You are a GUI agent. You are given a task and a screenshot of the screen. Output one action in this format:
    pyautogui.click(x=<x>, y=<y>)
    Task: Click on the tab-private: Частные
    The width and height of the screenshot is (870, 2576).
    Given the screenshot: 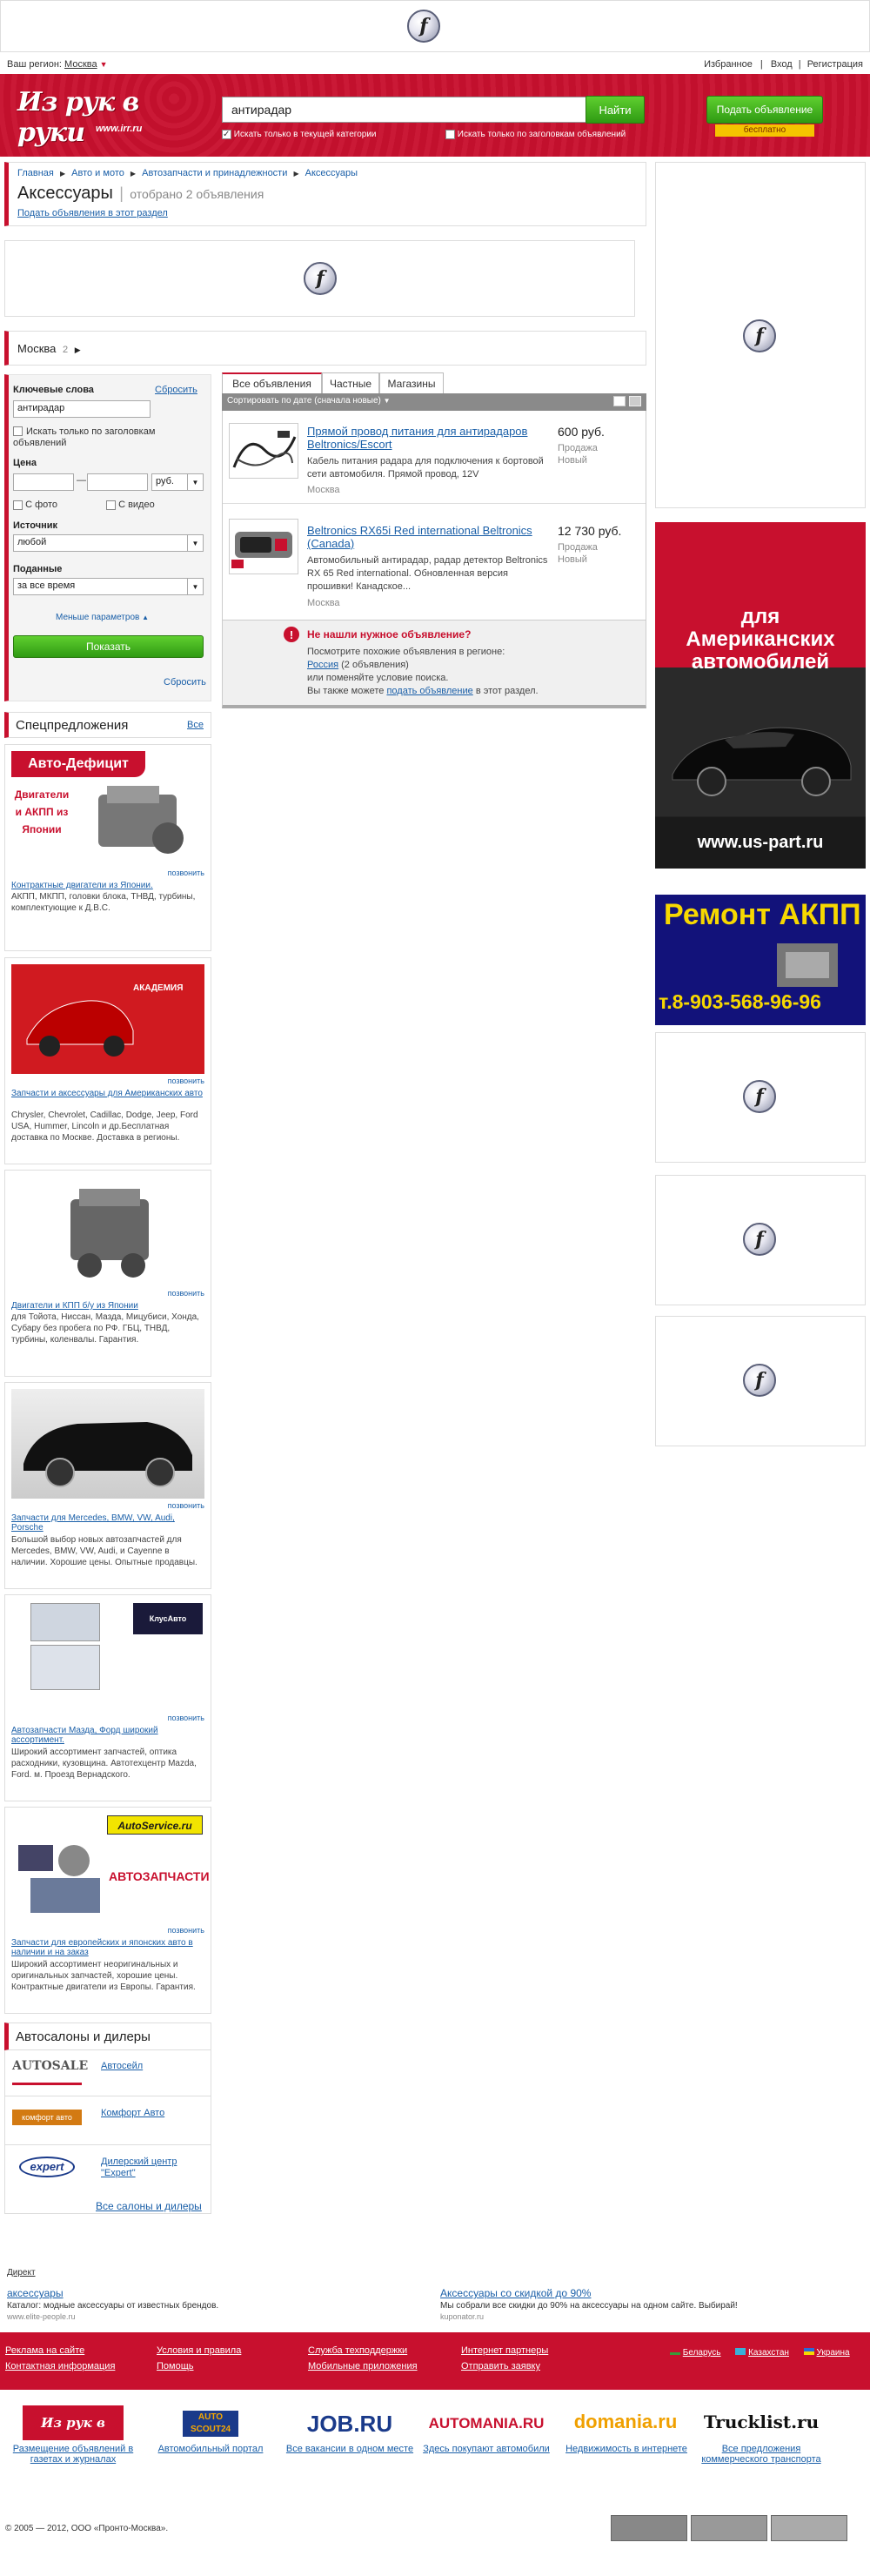 What is the action you would take?
    pyautogui.click(x=350, y=383)
    